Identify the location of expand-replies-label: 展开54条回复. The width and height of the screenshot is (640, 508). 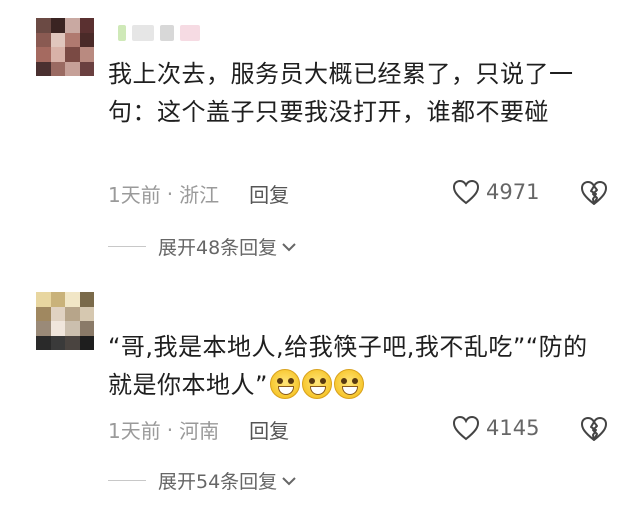
(218, 482).